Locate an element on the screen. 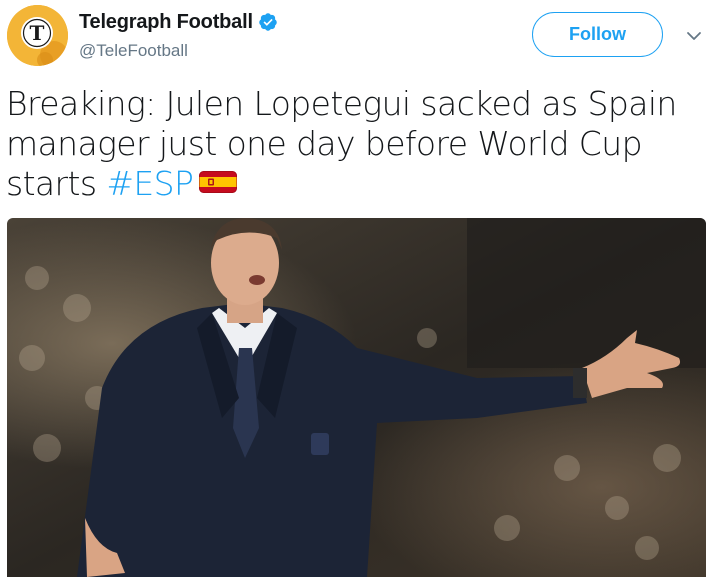 Image resolution: width=713 pixels, height=577 pixels. spain-flag-icon is located at coordinates (218, 182).